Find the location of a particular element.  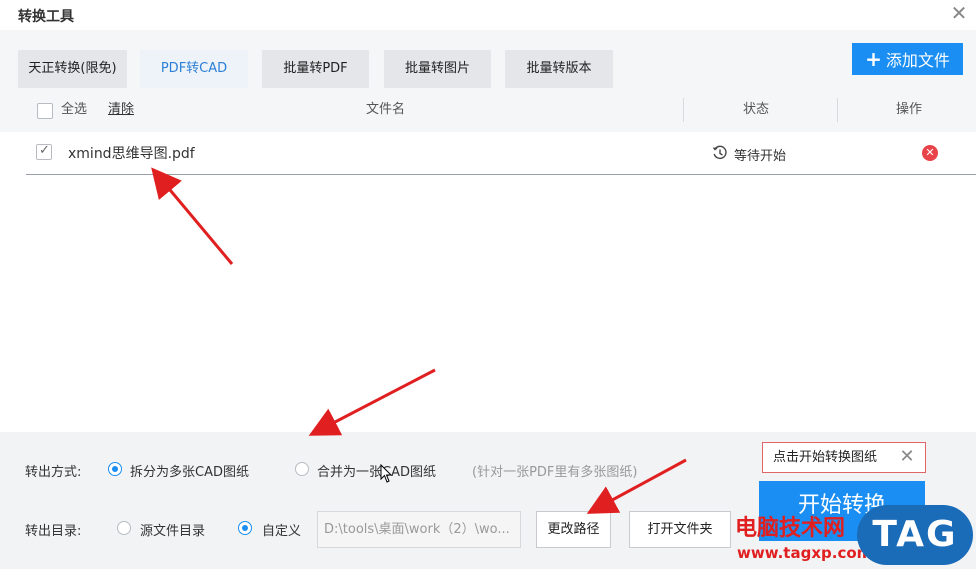

watermark-site-name: 电脑技术网 is located at coordinates (790, 528).